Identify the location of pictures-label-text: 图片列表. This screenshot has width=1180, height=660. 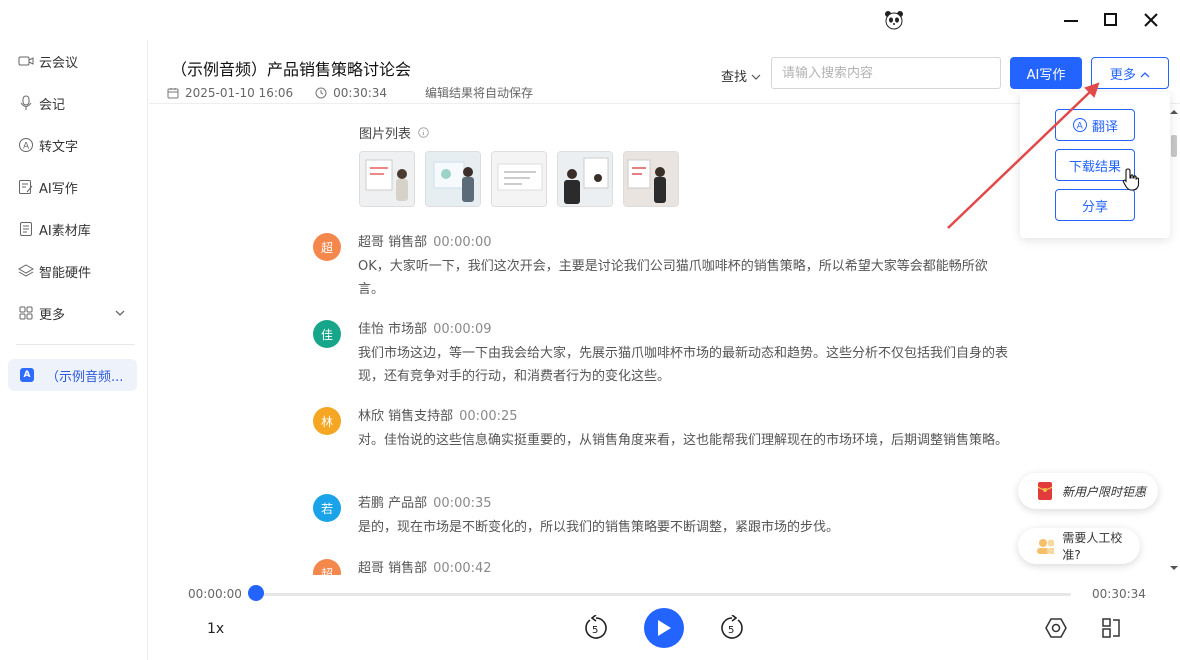
(385, 134).